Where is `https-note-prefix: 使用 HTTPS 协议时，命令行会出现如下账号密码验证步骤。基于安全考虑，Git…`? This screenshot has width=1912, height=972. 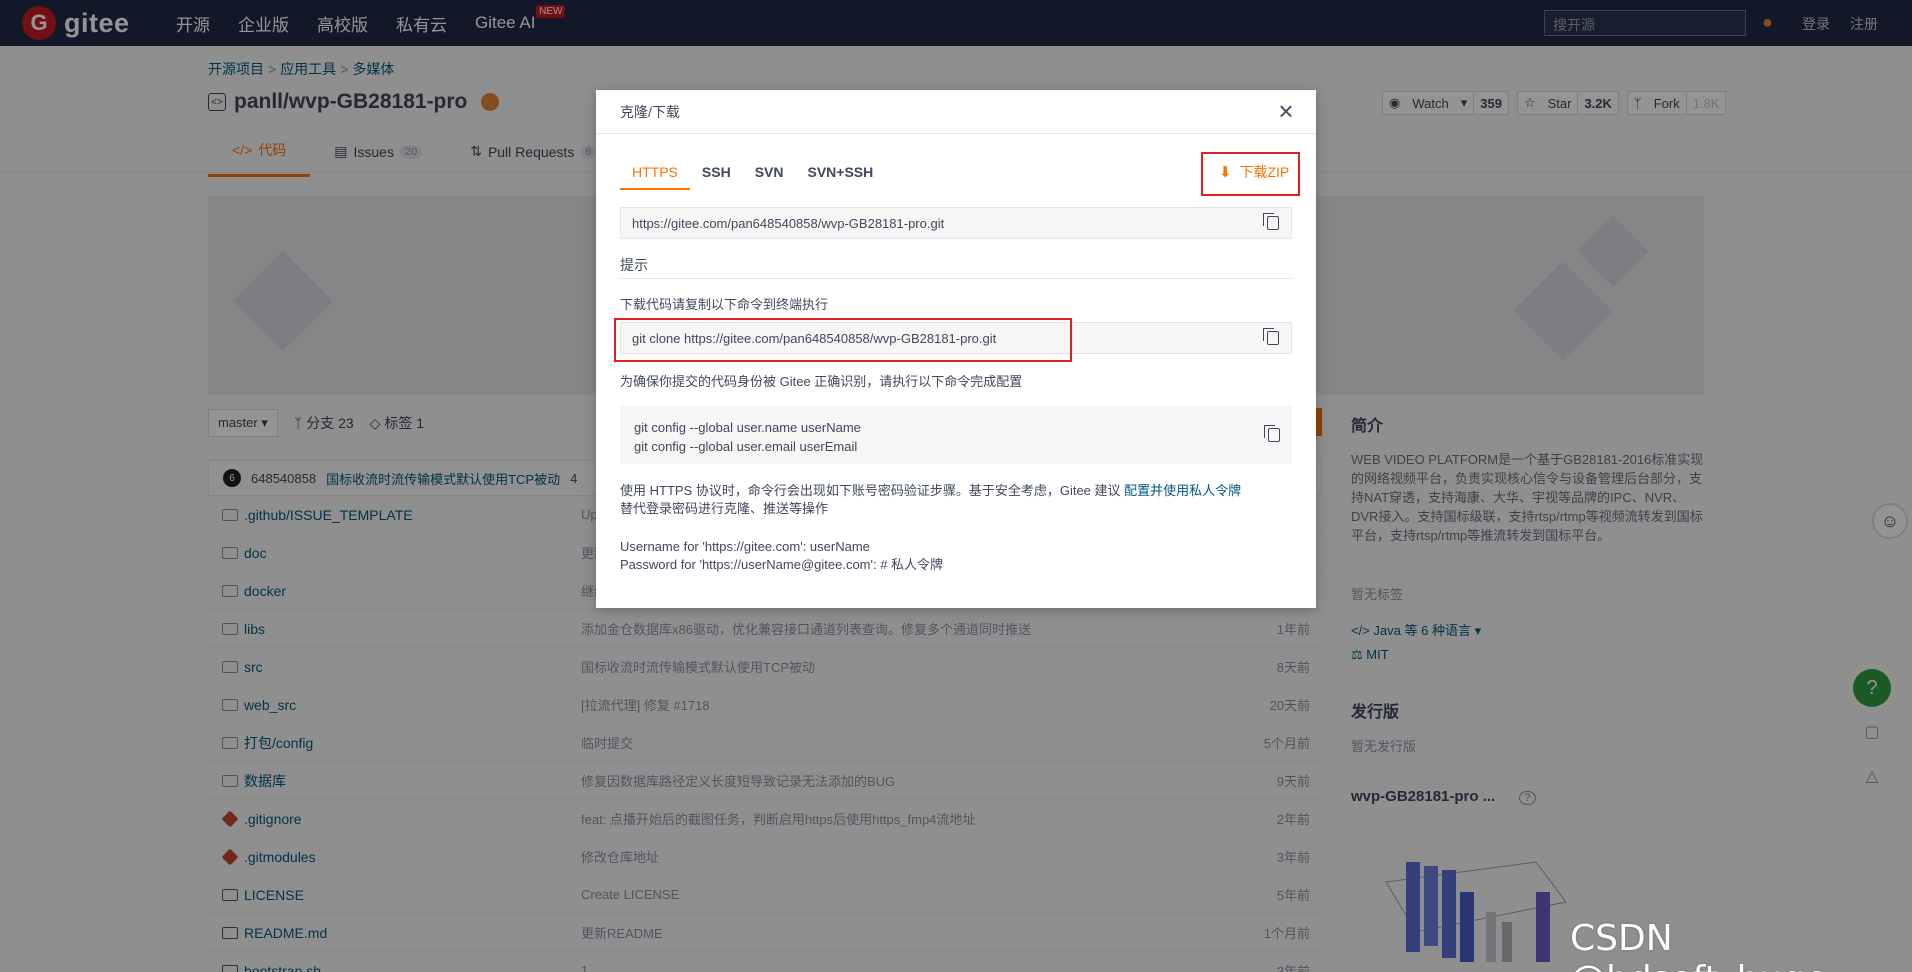 https-note-prefix: 使用 HTTPS 协议时，命令行会出现如下账号密码验证步骤。基于安全考虑，Git… is located at coordinates (870, 490).